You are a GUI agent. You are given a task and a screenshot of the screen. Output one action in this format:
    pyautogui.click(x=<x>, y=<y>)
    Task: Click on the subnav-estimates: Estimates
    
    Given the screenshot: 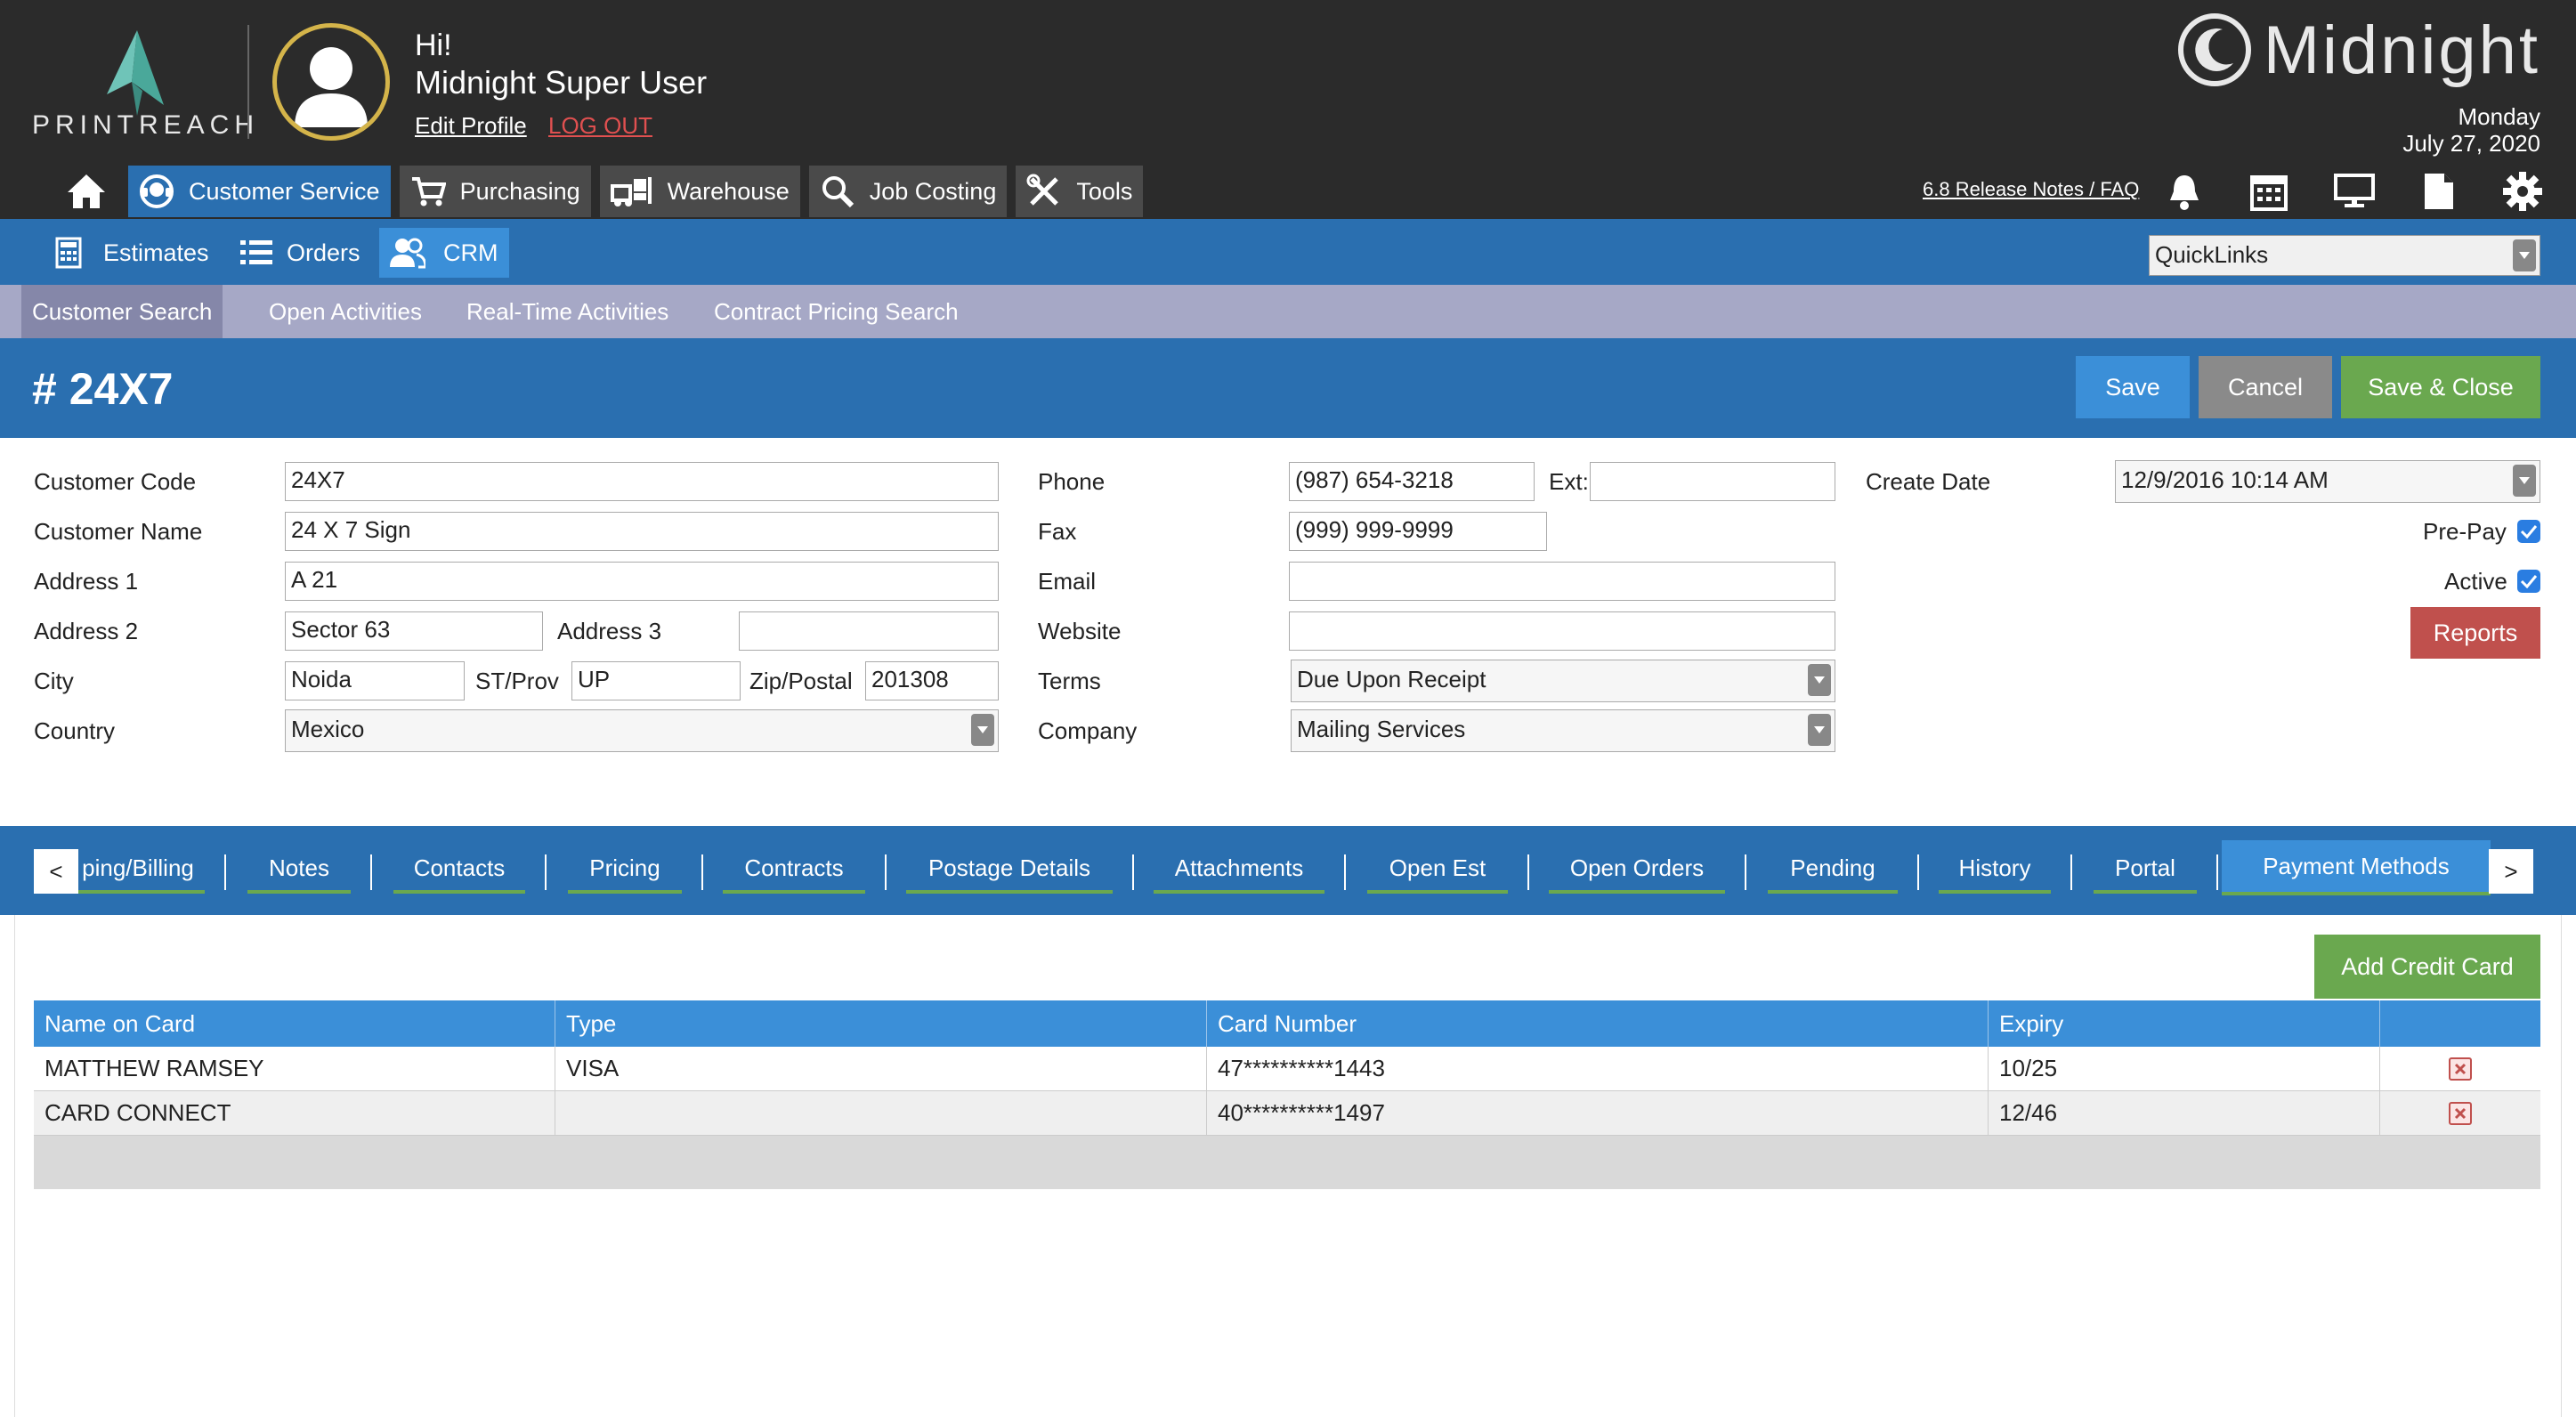 What is the action you would take?
    pyautogui.click(x=132, y=253)
    